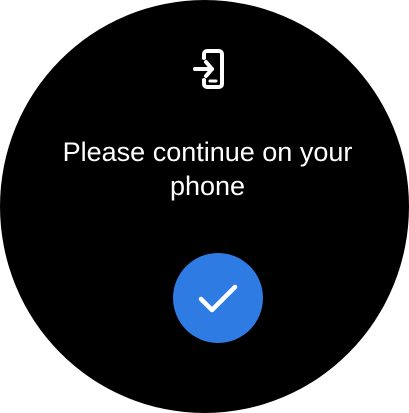 The height and width of the screenshot is (413, 409). I want to click on continue-on-phone-message: Please continue on your phone, so click(207, 169).